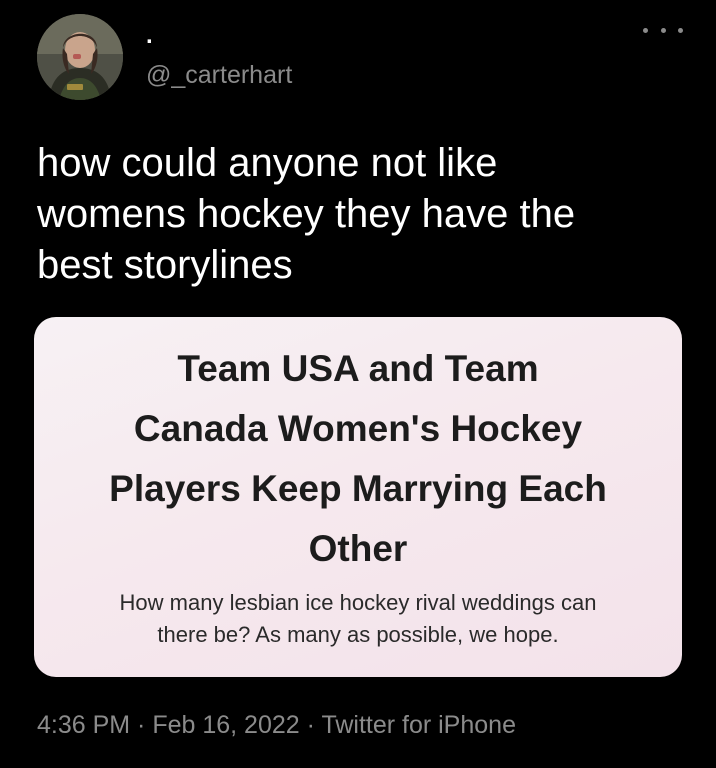 The height and width of the screenshot is (768, 716). I want to click on display-name: ., so click(149, 36).